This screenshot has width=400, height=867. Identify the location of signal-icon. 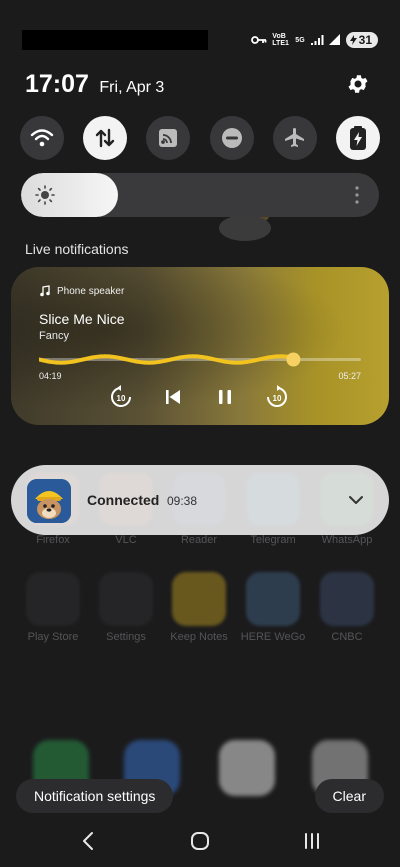
(317, 40).